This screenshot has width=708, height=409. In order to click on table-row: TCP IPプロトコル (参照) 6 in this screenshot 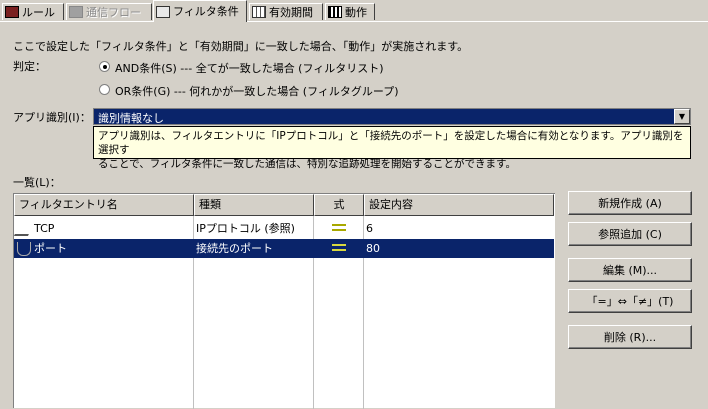, I will do `click(283, 228)`.